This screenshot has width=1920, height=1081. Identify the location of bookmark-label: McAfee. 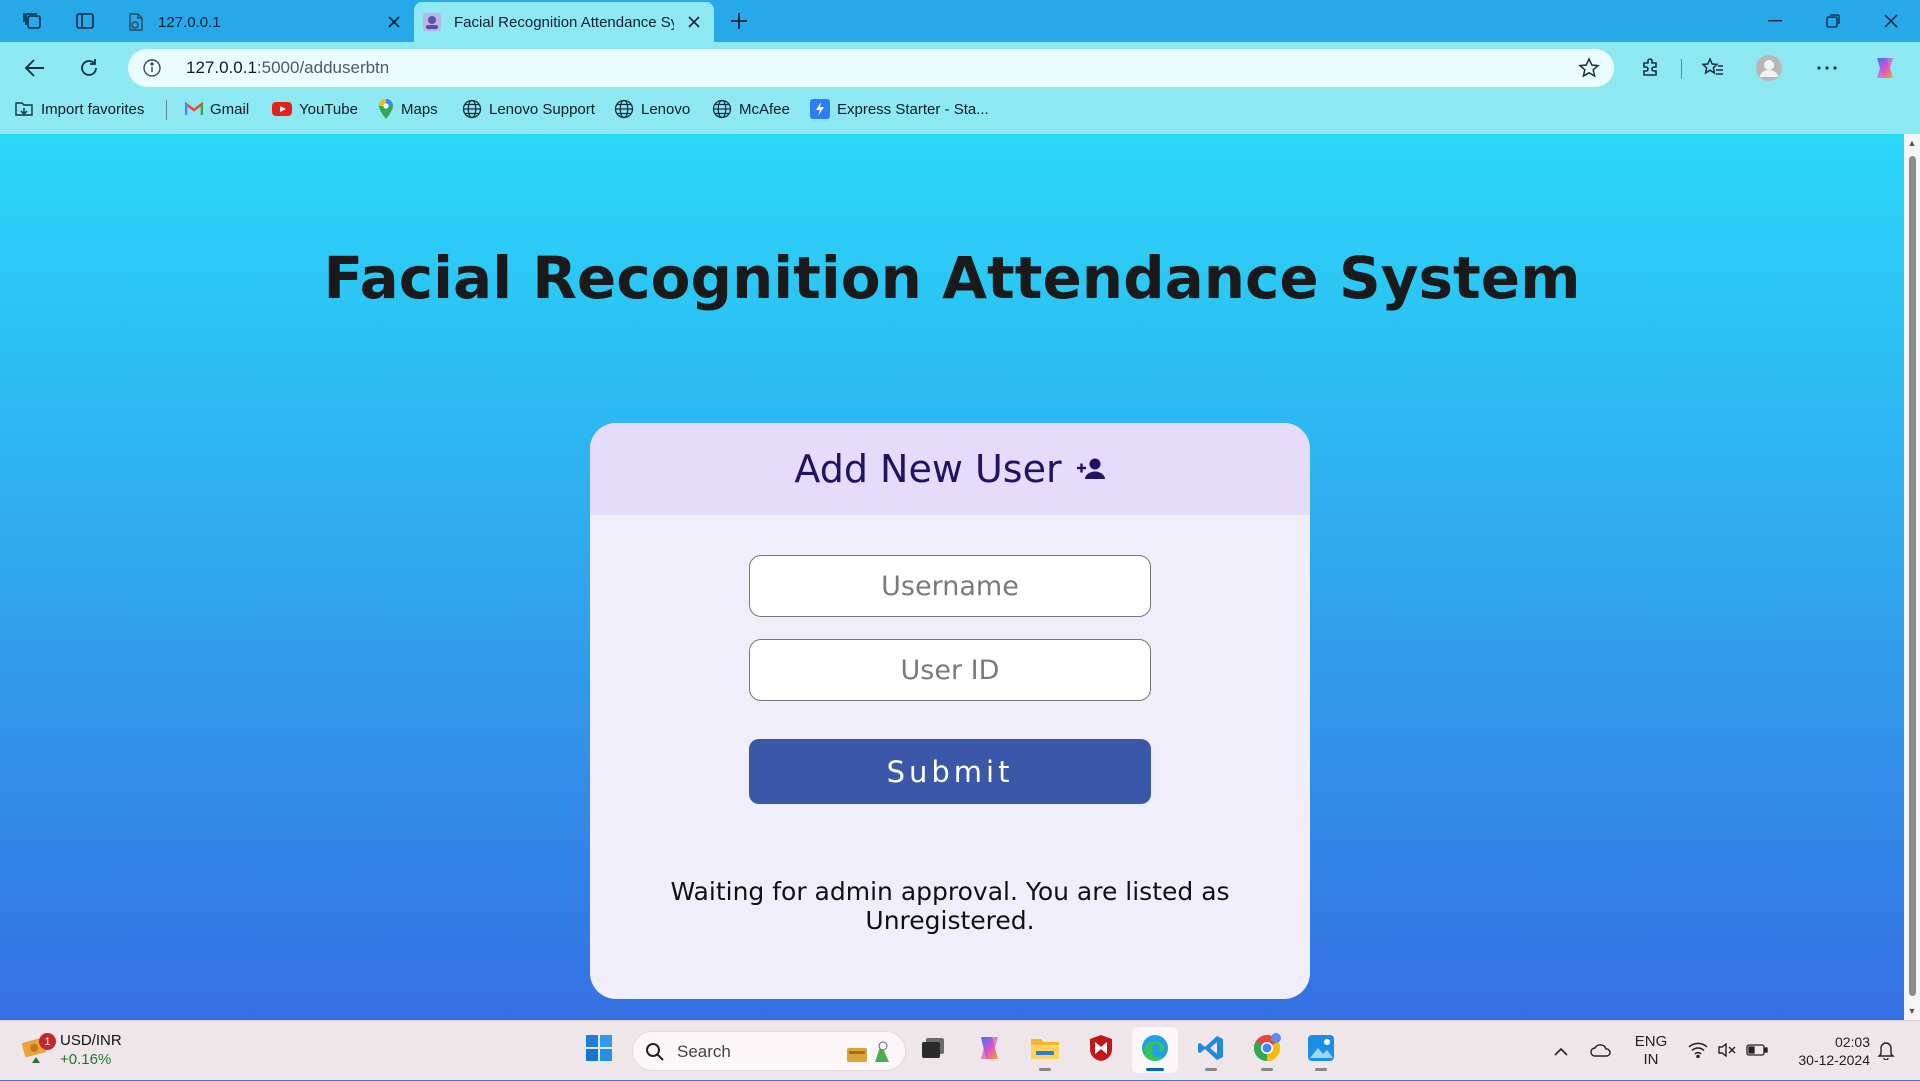
(764, 109).